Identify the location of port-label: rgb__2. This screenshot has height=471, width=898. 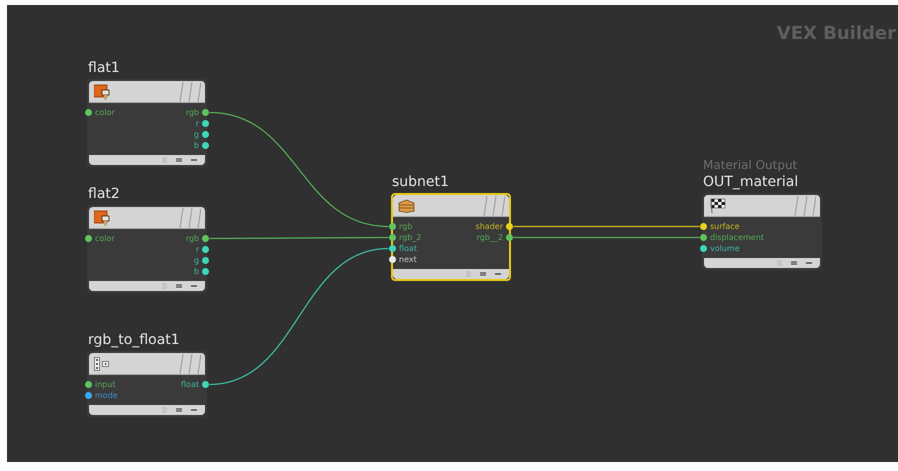
(489, 237).